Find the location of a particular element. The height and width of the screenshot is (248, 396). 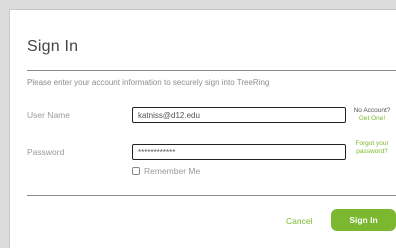

username-input is located at coordinates (239, 115).